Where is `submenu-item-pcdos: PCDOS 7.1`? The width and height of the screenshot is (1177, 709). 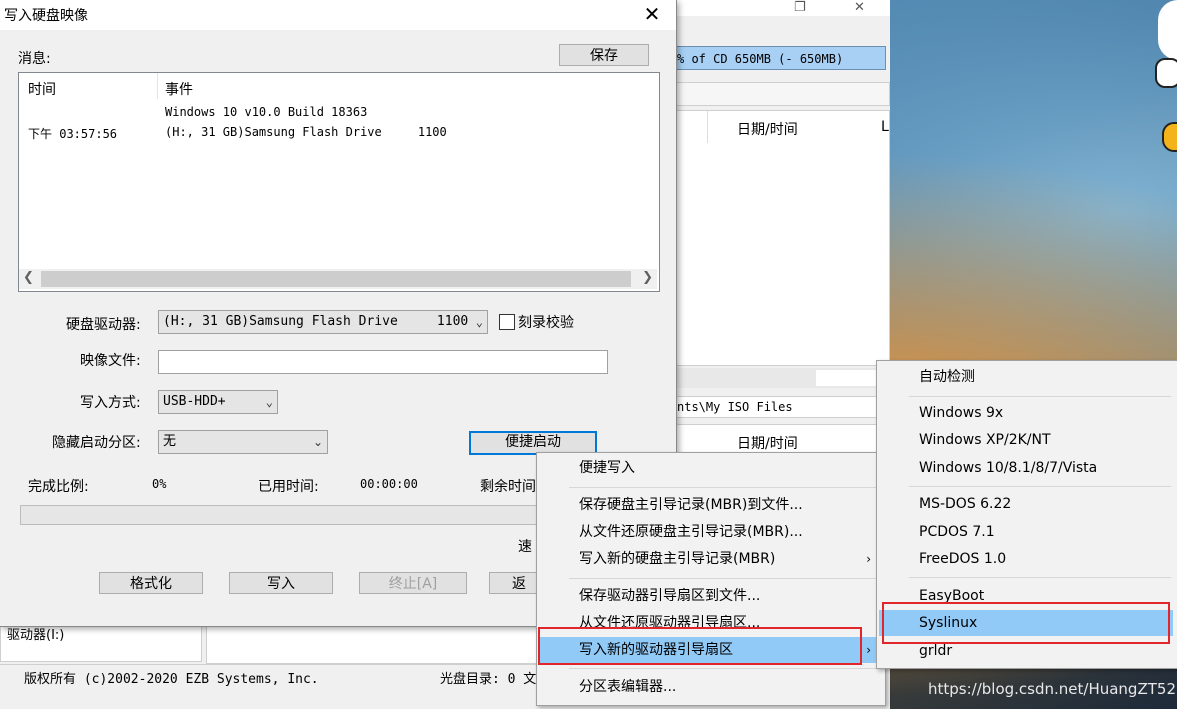 submenu-item-pcdos: PCDOS 7.1 is located at coordinates (1026, 532).